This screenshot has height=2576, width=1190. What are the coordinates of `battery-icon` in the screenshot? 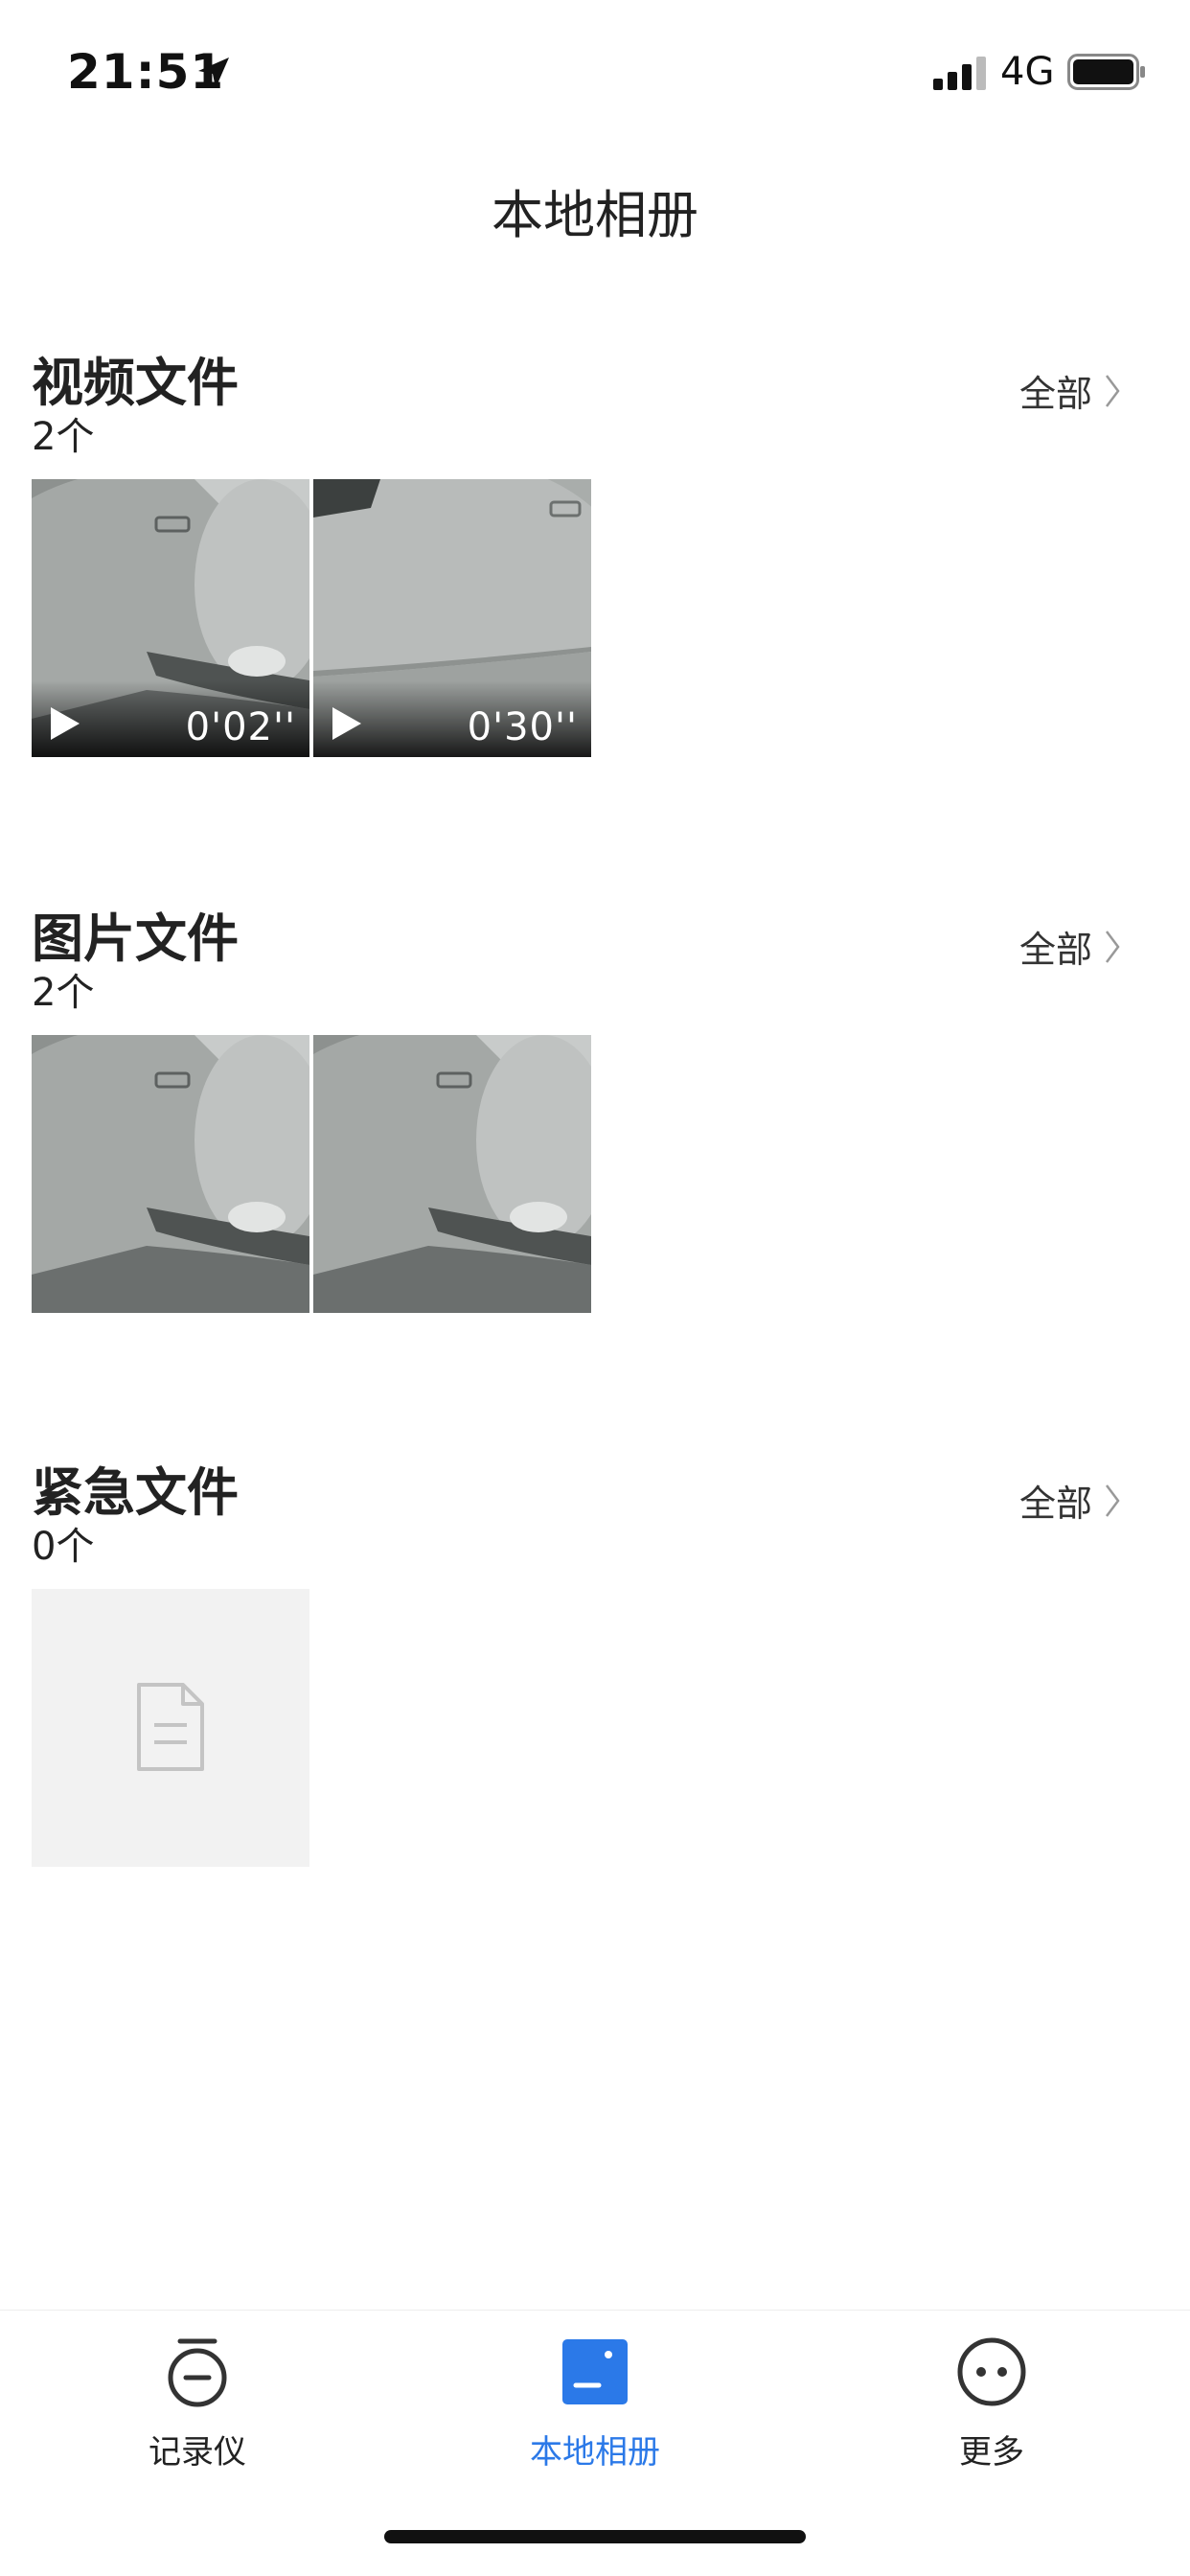 It's located at (1106, 72).